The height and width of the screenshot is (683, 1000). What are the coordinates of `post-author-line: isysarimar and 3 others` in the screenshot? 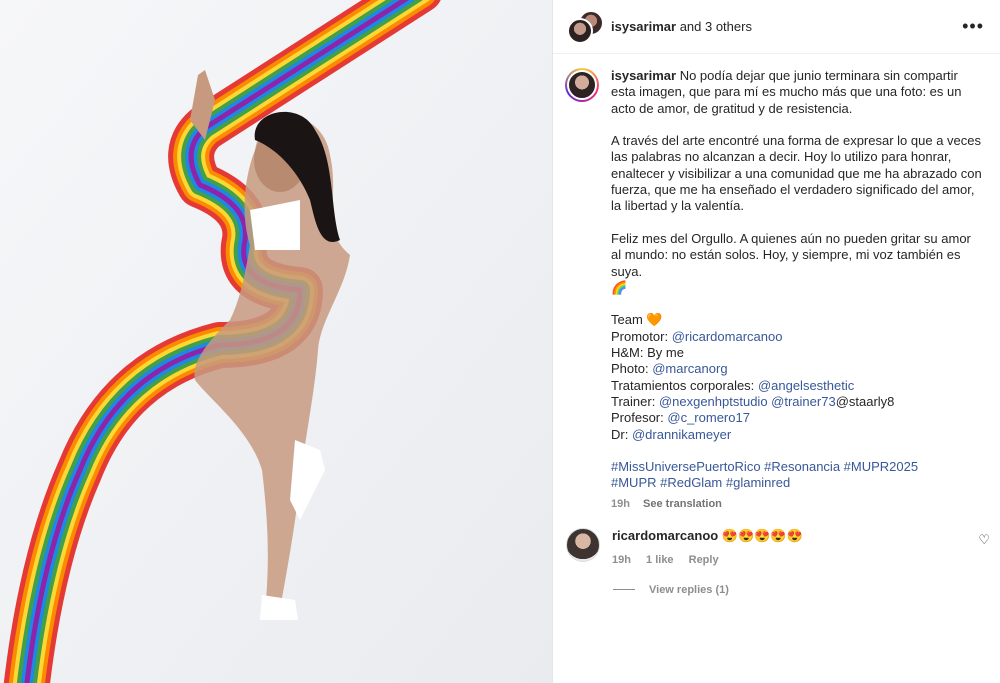 It's located at (786, 26).